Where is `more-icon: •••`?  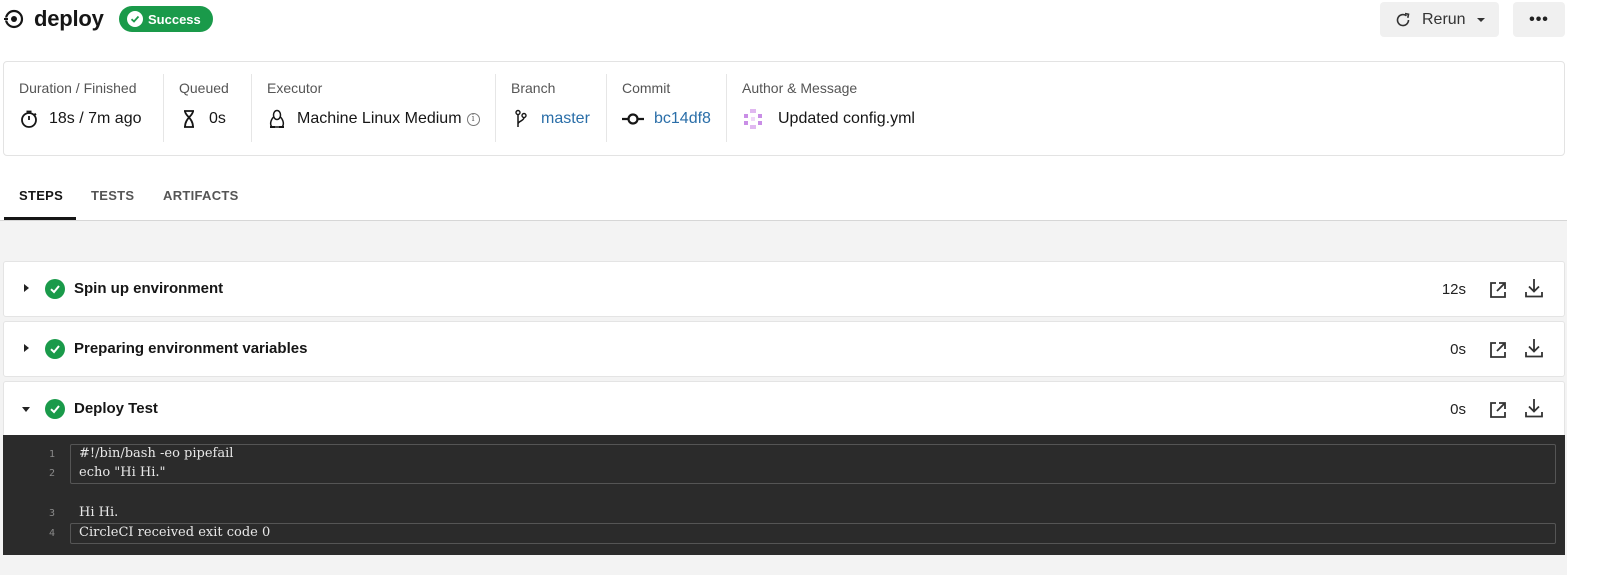
more-icon: ••• is located at coordinates (1539, 19).